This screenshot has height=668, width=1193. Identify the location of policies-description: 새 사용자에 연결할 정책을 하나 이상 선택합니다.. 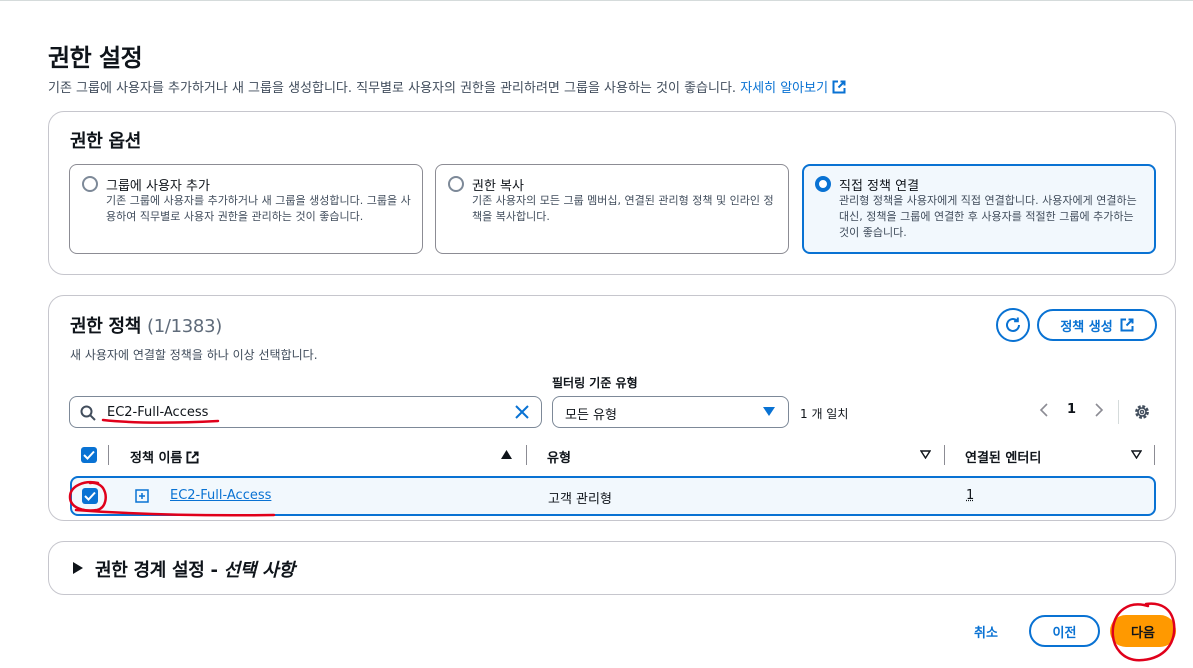
(194, 355).